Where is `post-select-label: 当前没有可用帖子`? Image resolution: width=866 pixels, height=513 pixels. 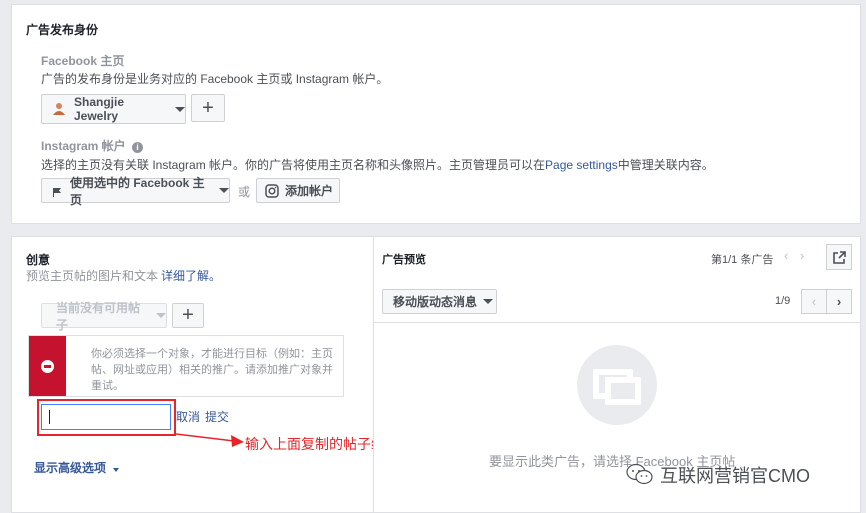
post-select-label: 当前没有可用帖子 is located at coordinates (98, 316).